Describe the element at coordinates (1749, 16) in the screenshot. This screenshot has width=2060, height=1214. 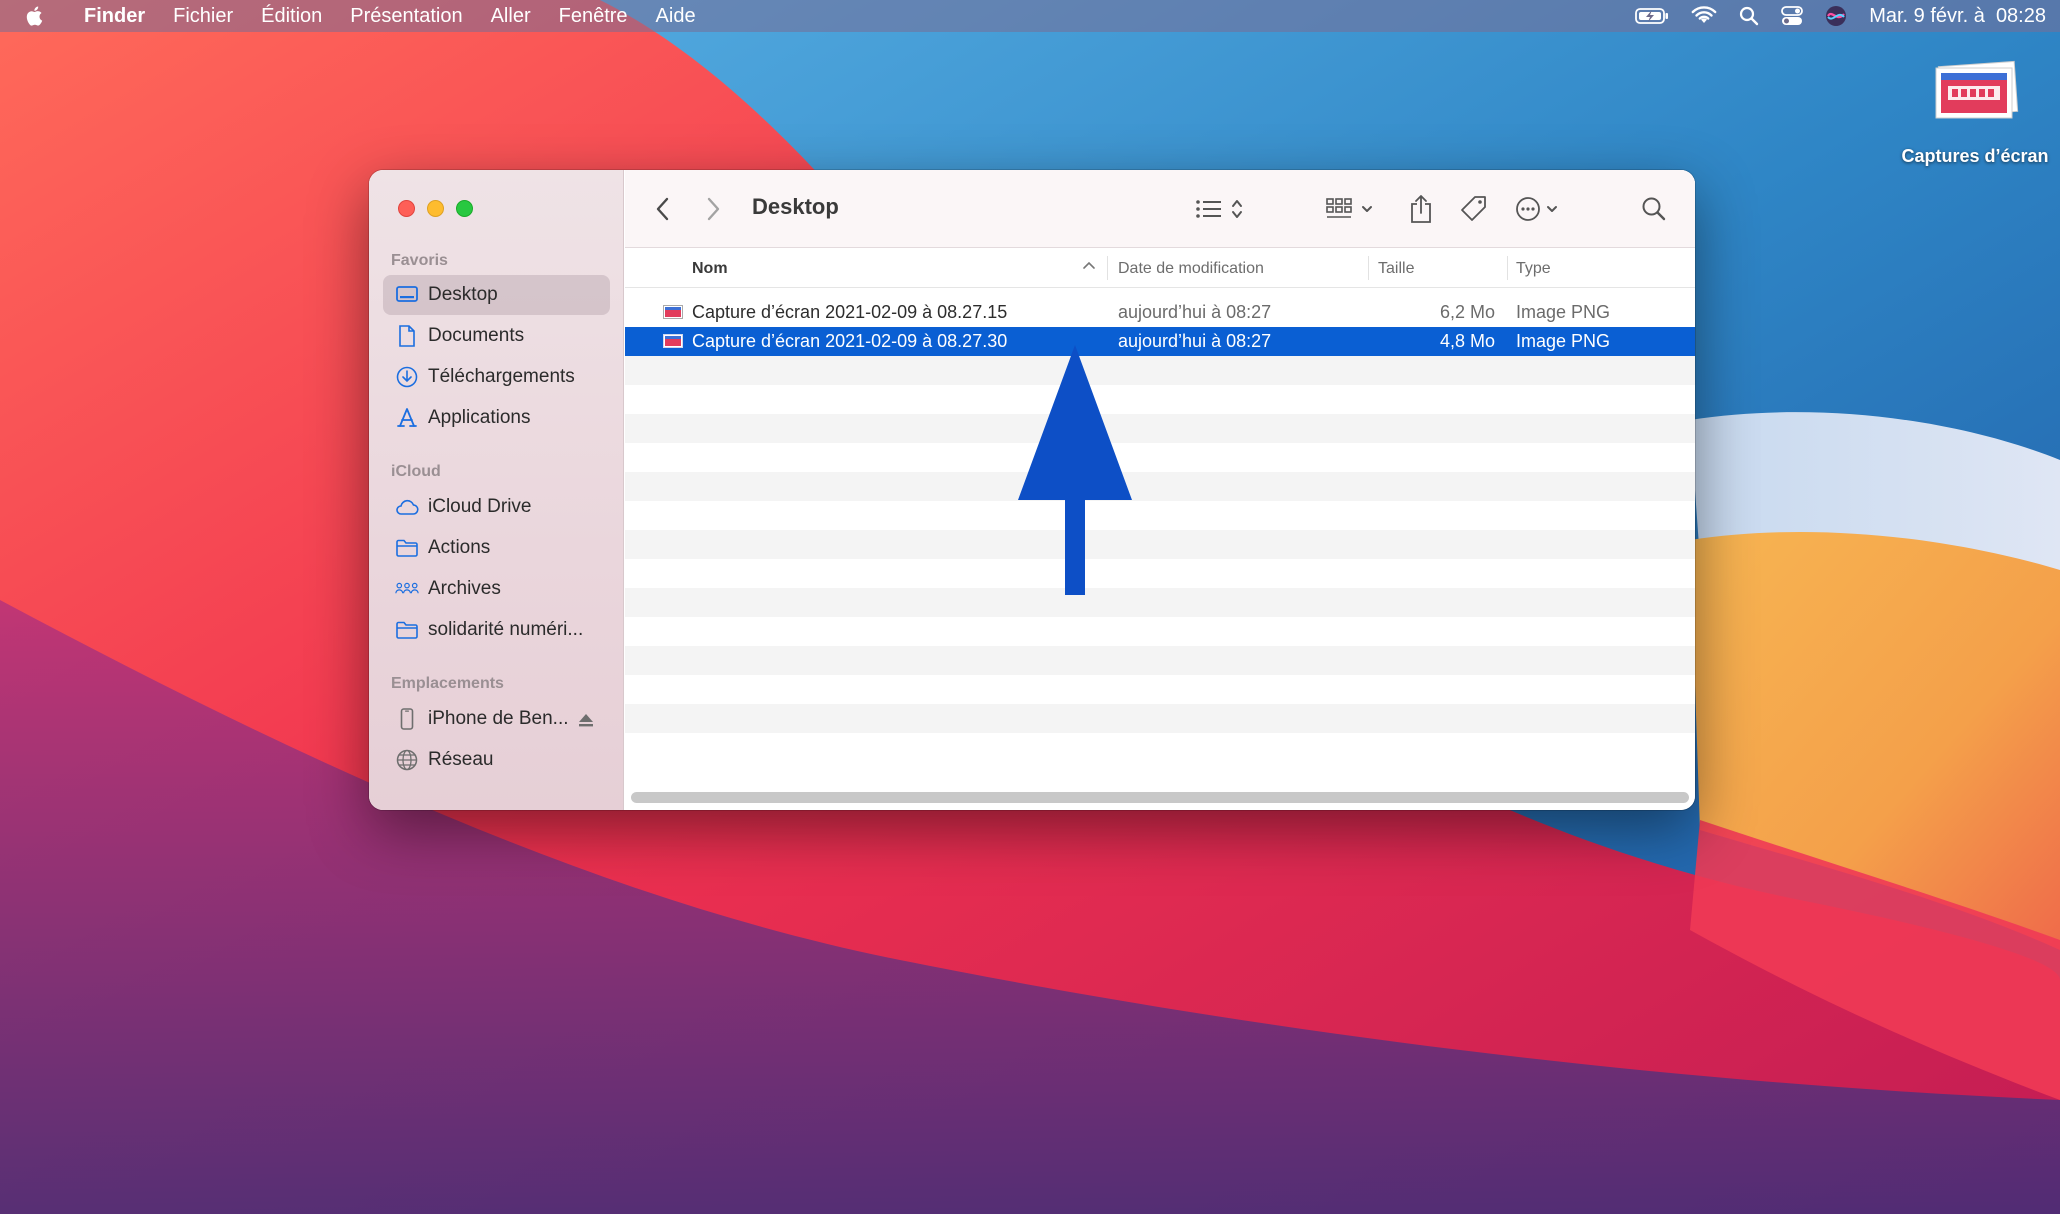
I see `spotlight-search-icon` at that location.